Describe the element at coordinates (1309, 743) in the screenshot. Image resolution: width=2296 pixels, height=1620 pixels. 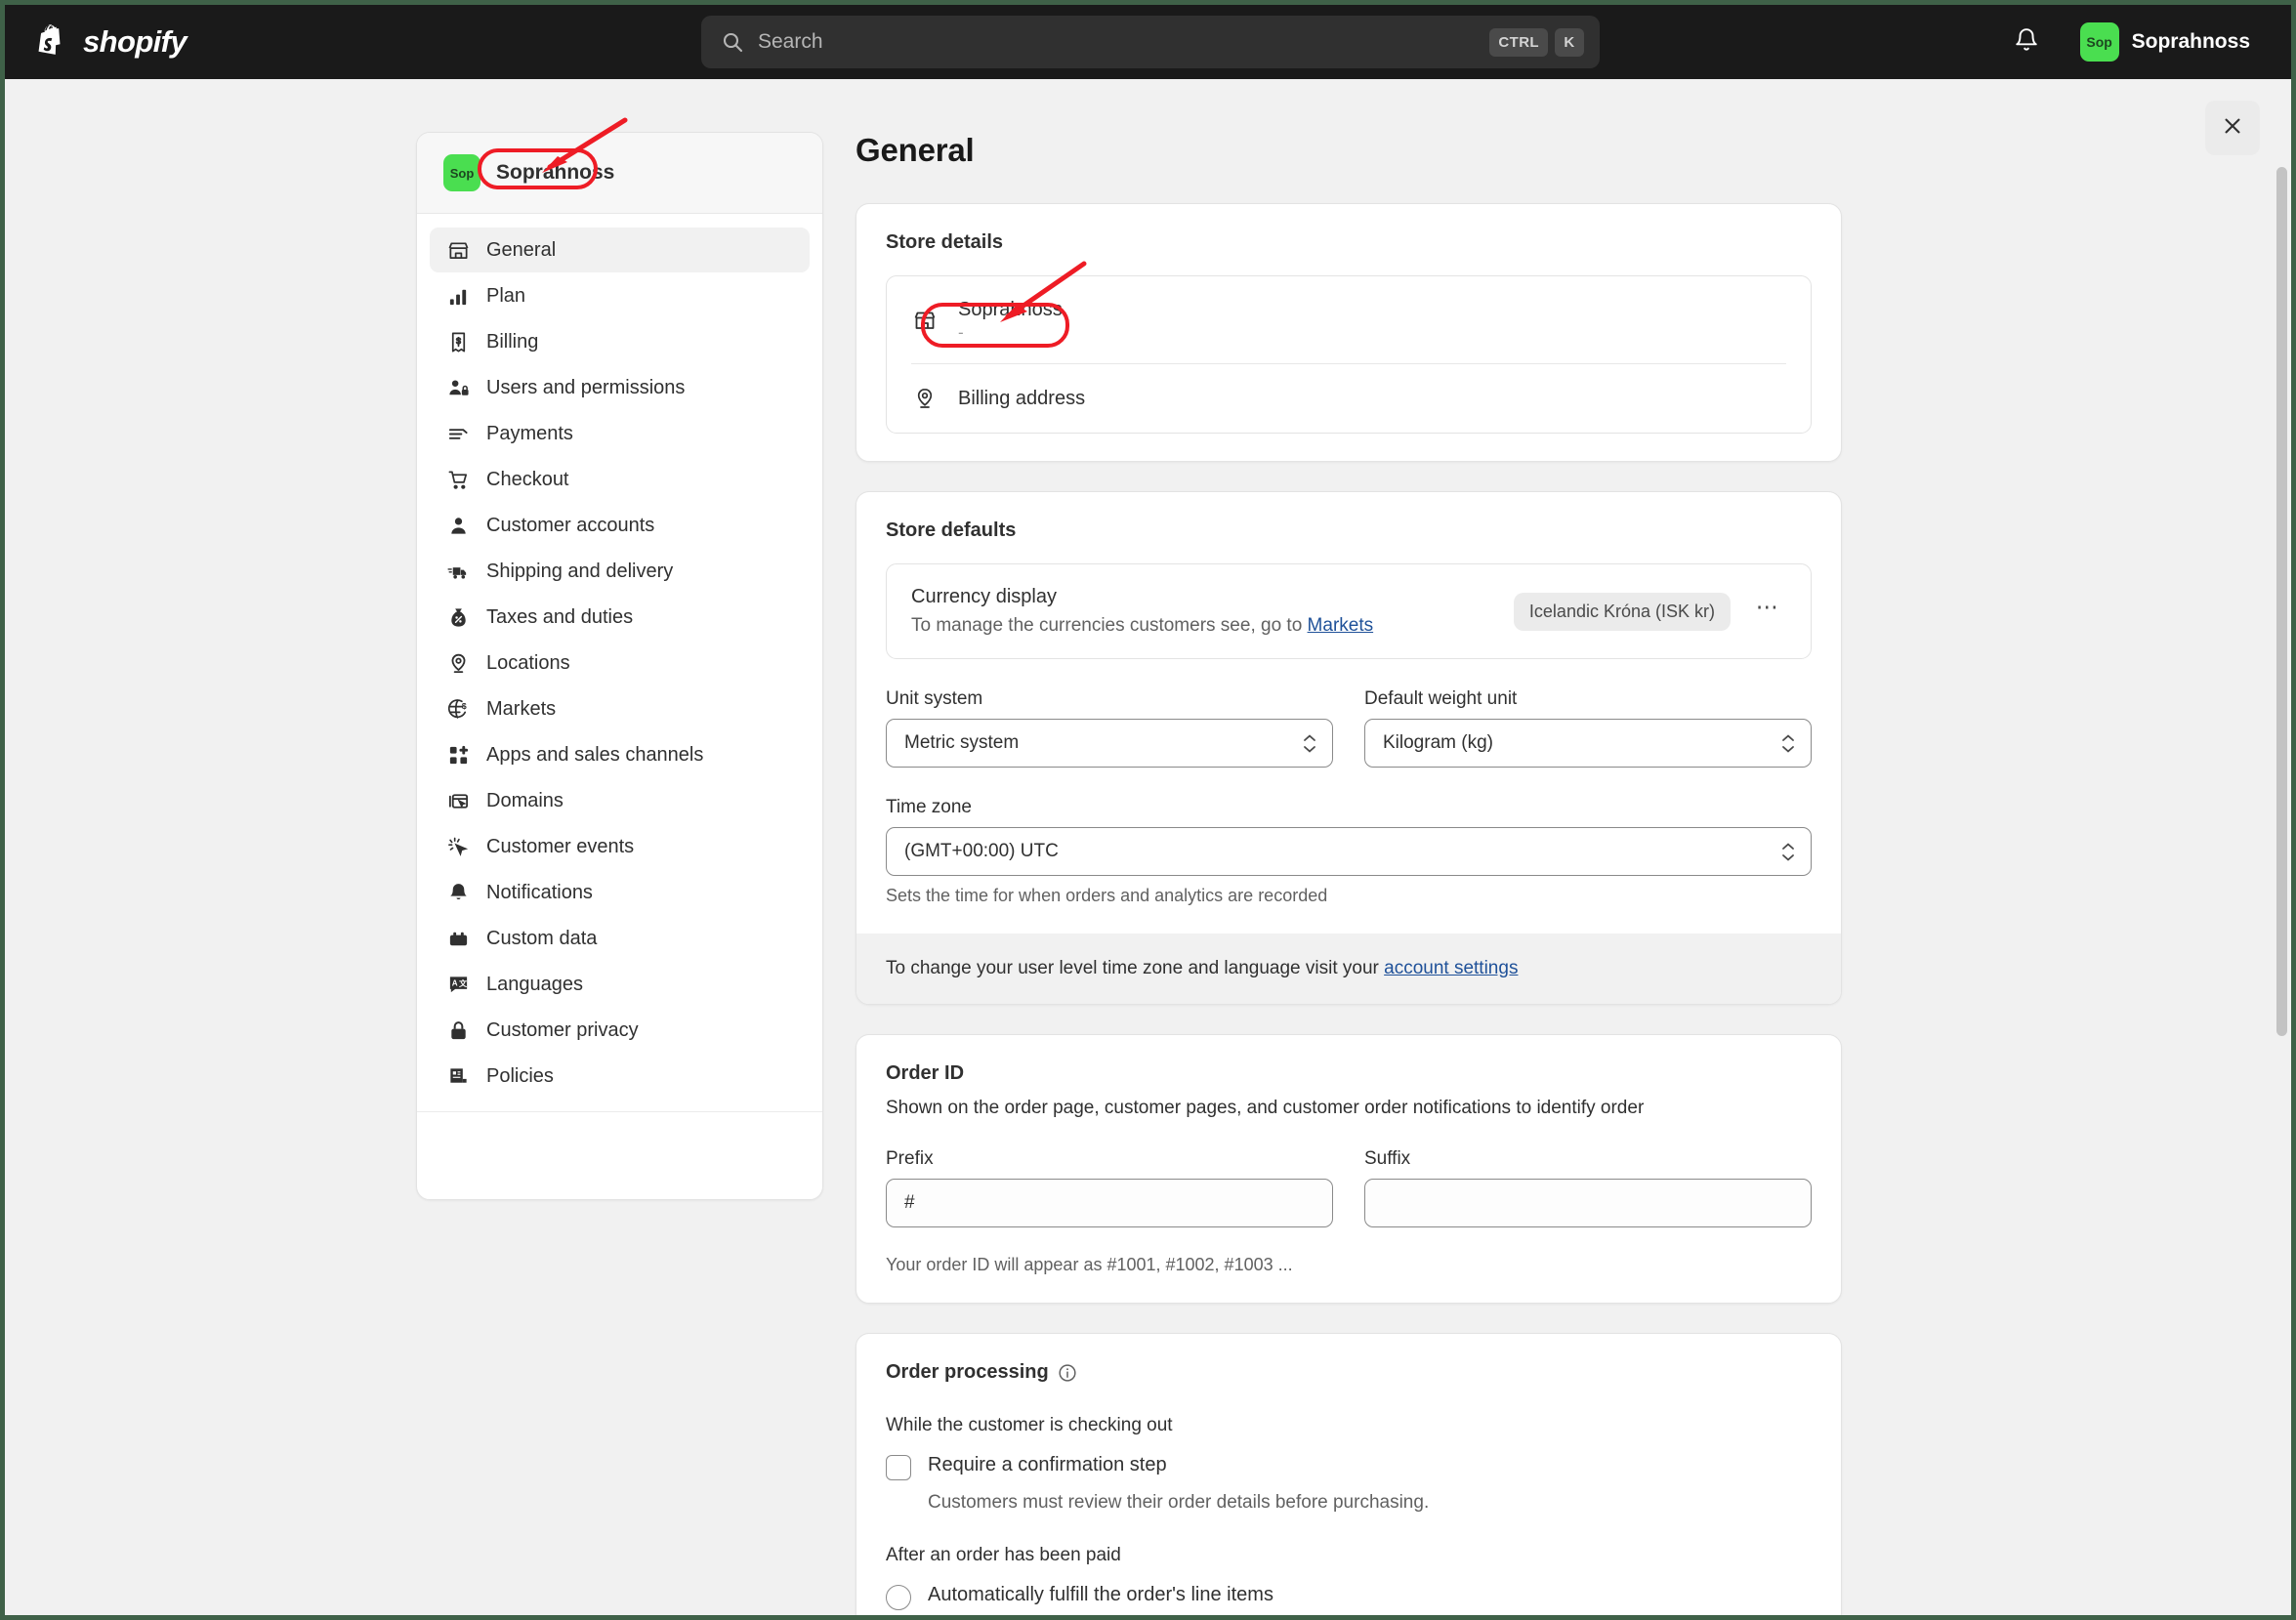
I see `chevron-updown-icon` at that location.